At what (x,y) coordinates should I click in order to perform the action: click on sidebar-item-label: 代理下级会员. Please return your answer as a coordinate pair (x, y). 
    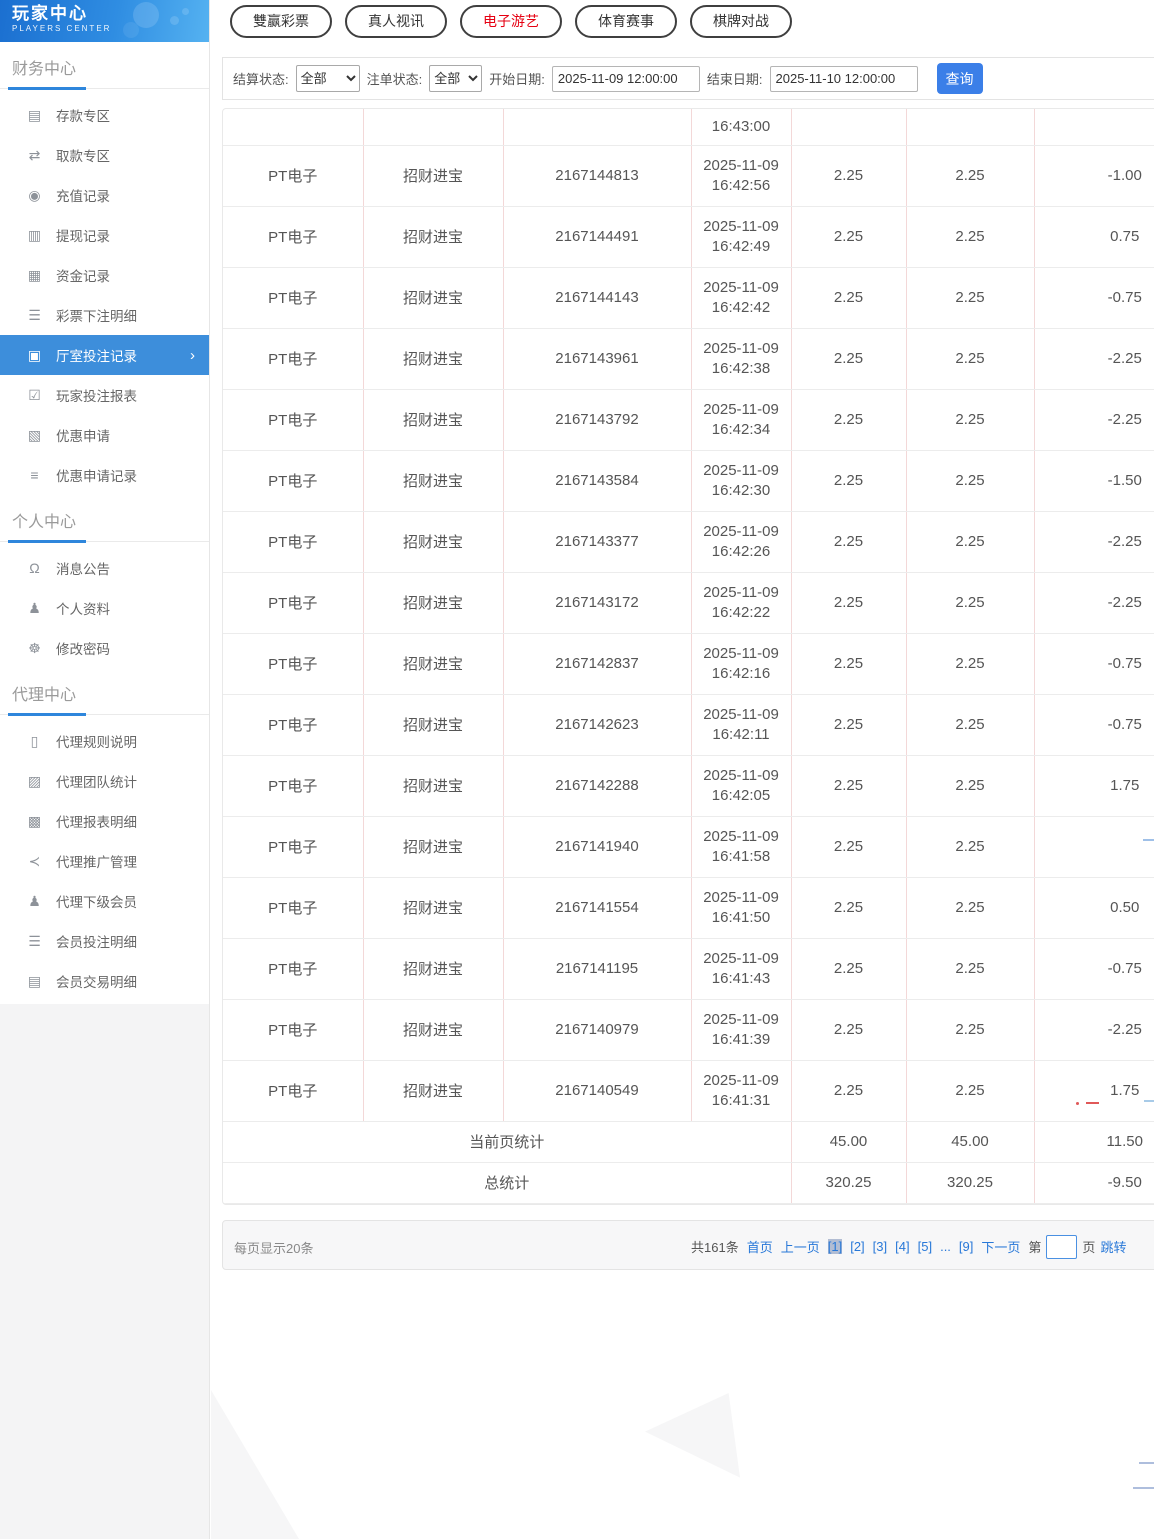
    Looking at the image, I should click on (96, 902).